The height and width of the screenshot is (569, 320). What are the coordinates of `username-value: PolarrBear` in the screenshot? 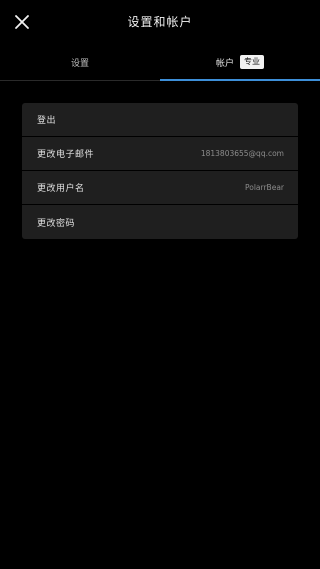 It's located at (264, 187).